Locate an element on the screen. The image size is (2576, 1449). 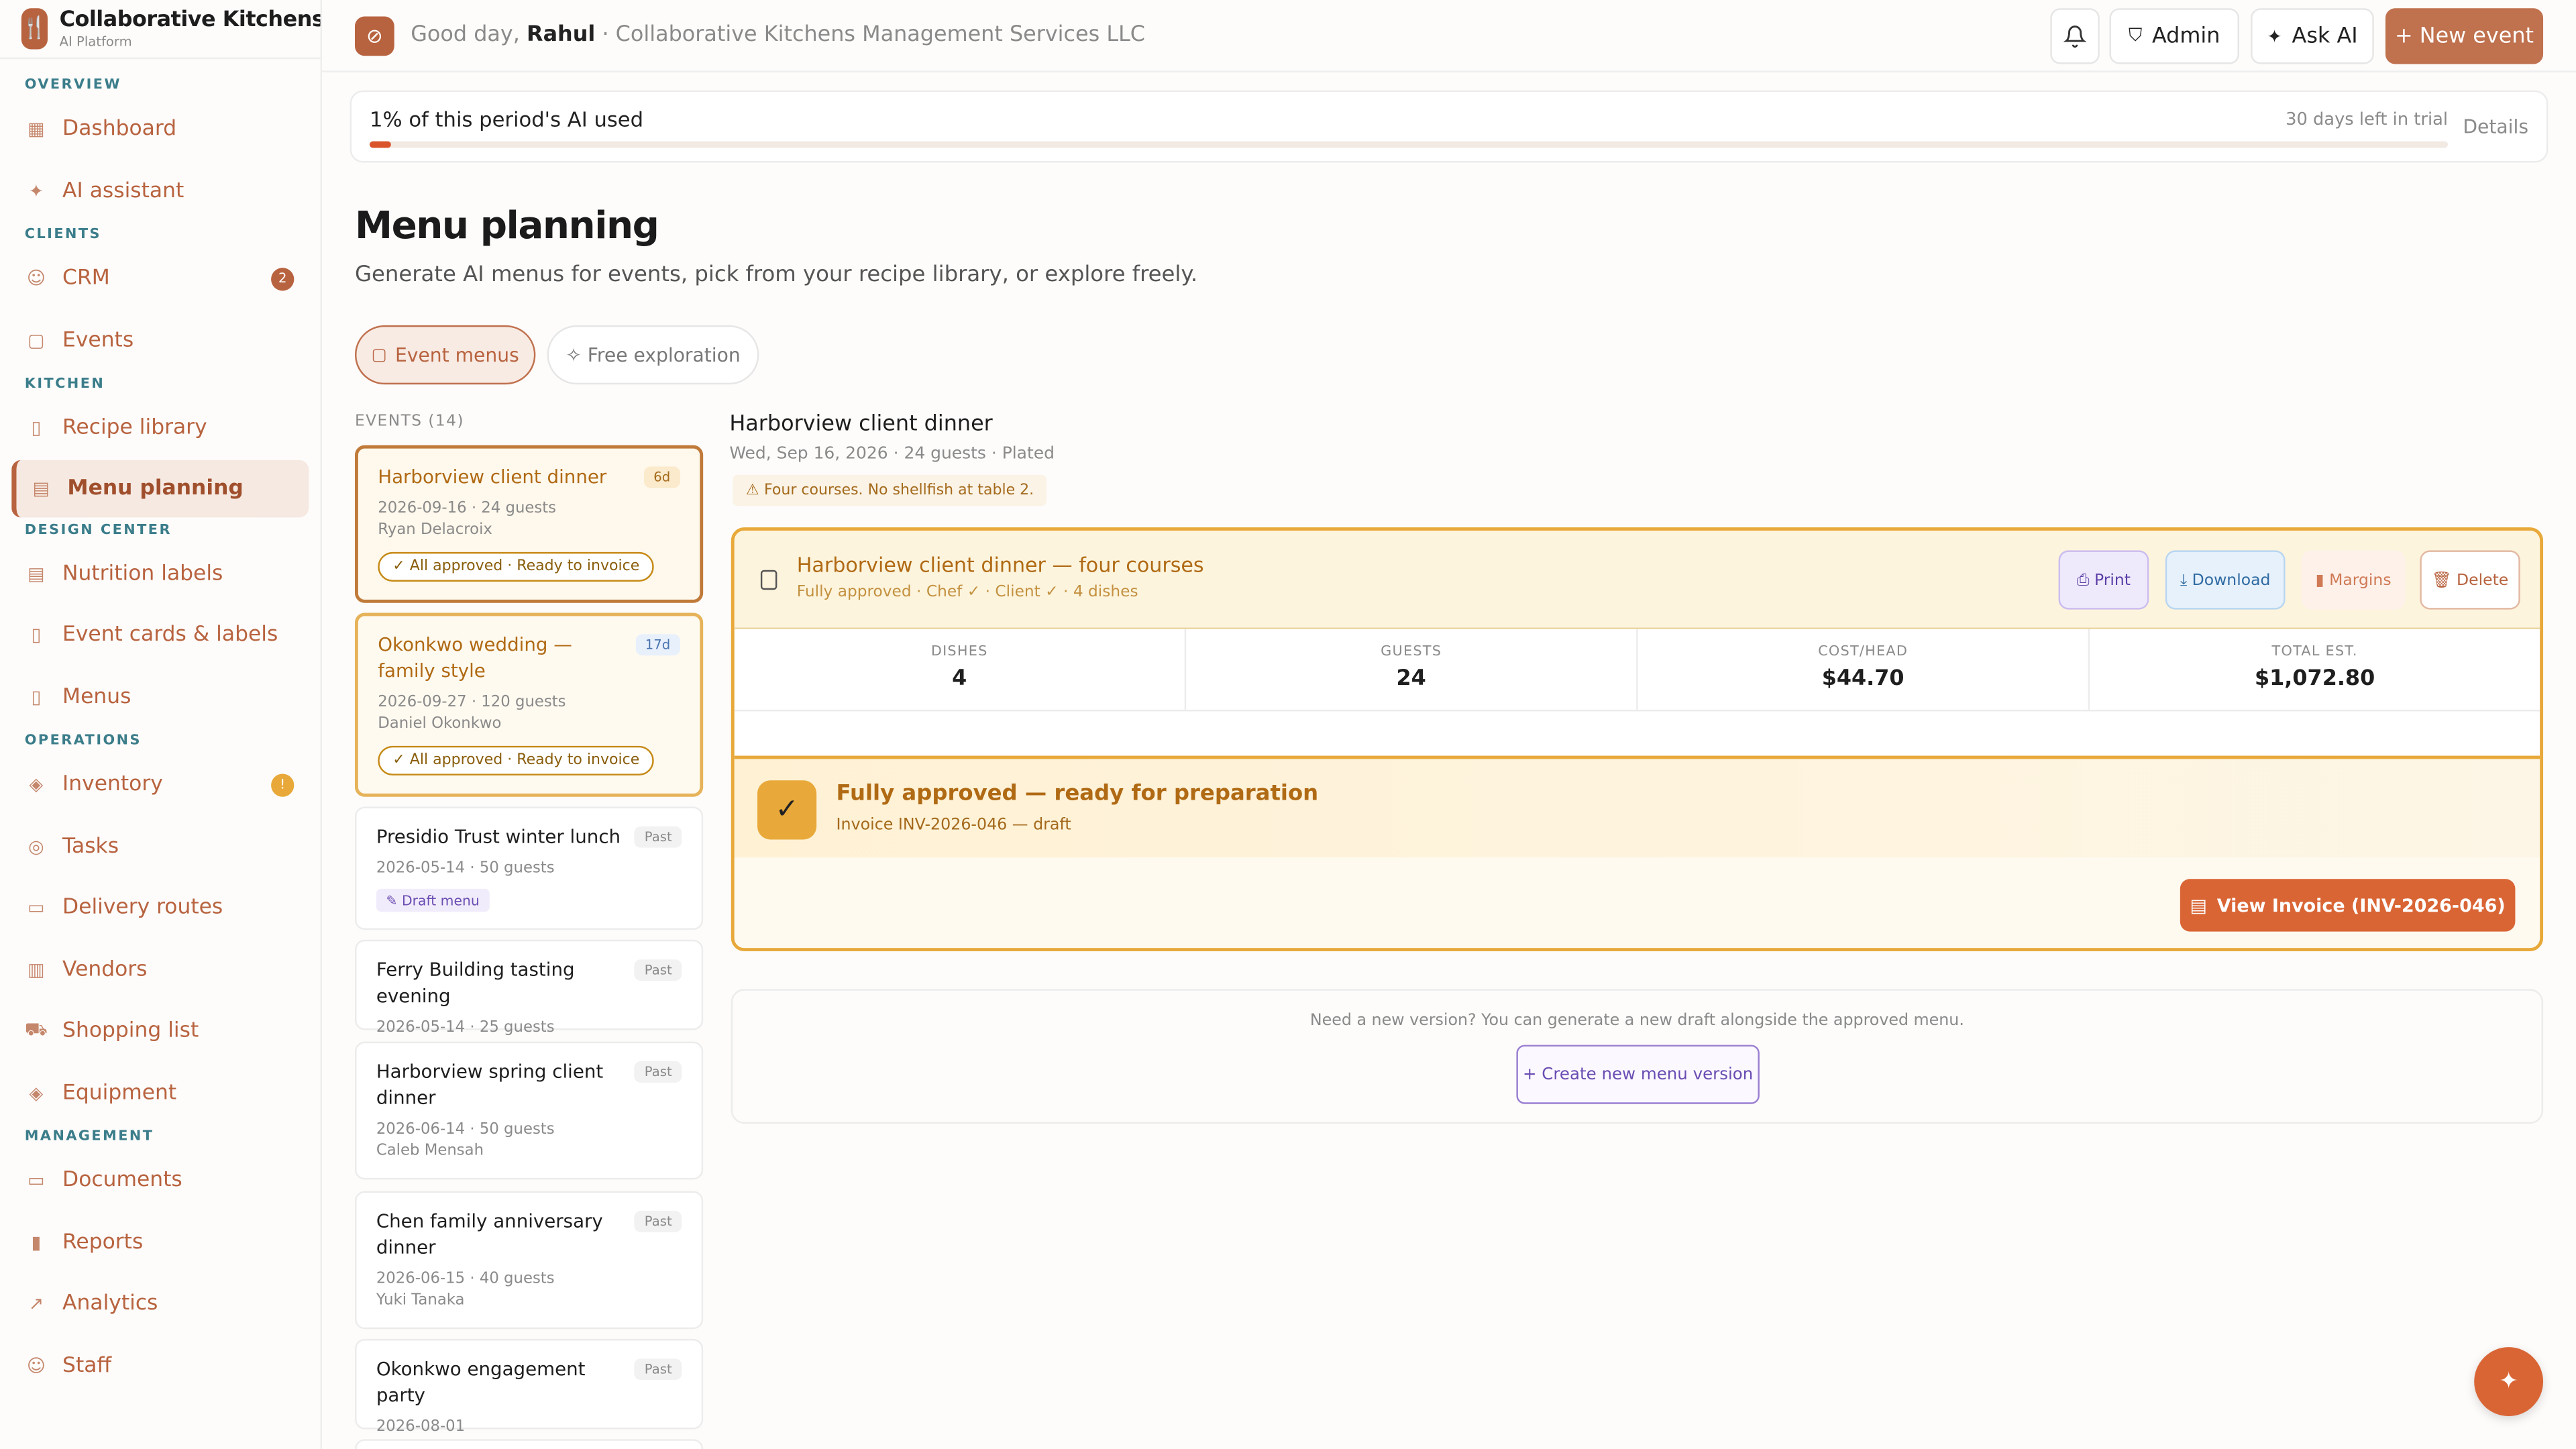
margins-button: ▮ Margins is located at coordinates (2354, 580).